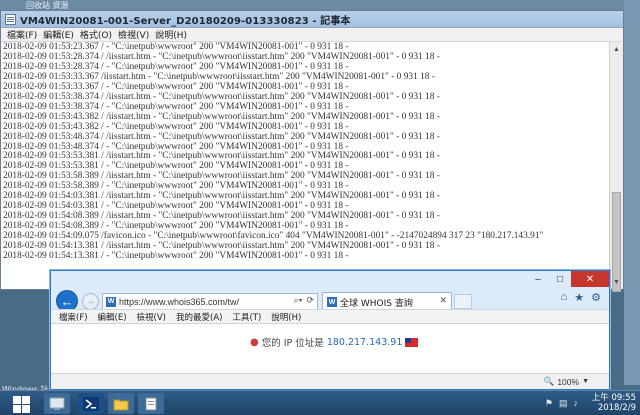 Image resolution: width=640 pixels, height=415 pixels. Describe the element at coordinates (376, 303) in the screenshot. I see `tab-title: 全球 WHOIS 查詢` at that location.